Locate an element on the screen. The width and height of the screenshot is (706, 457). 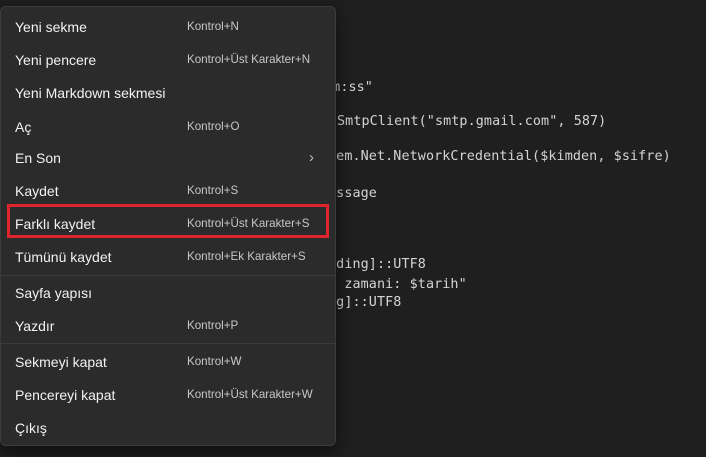
menu-item-label: Kaydet is located at coordinates (37, 191).